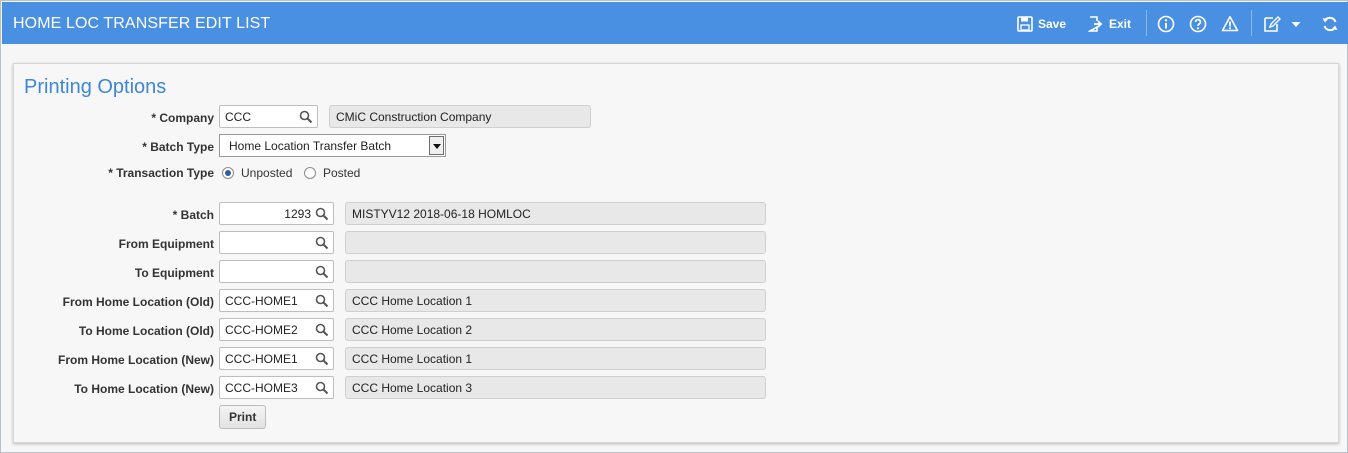 The width and height of the screenshot is (1348, 453). Describe the element at coordinates (135, 360) in the screenshot. I see `from-home-location-new-label: From Home Location (New)` at that location.